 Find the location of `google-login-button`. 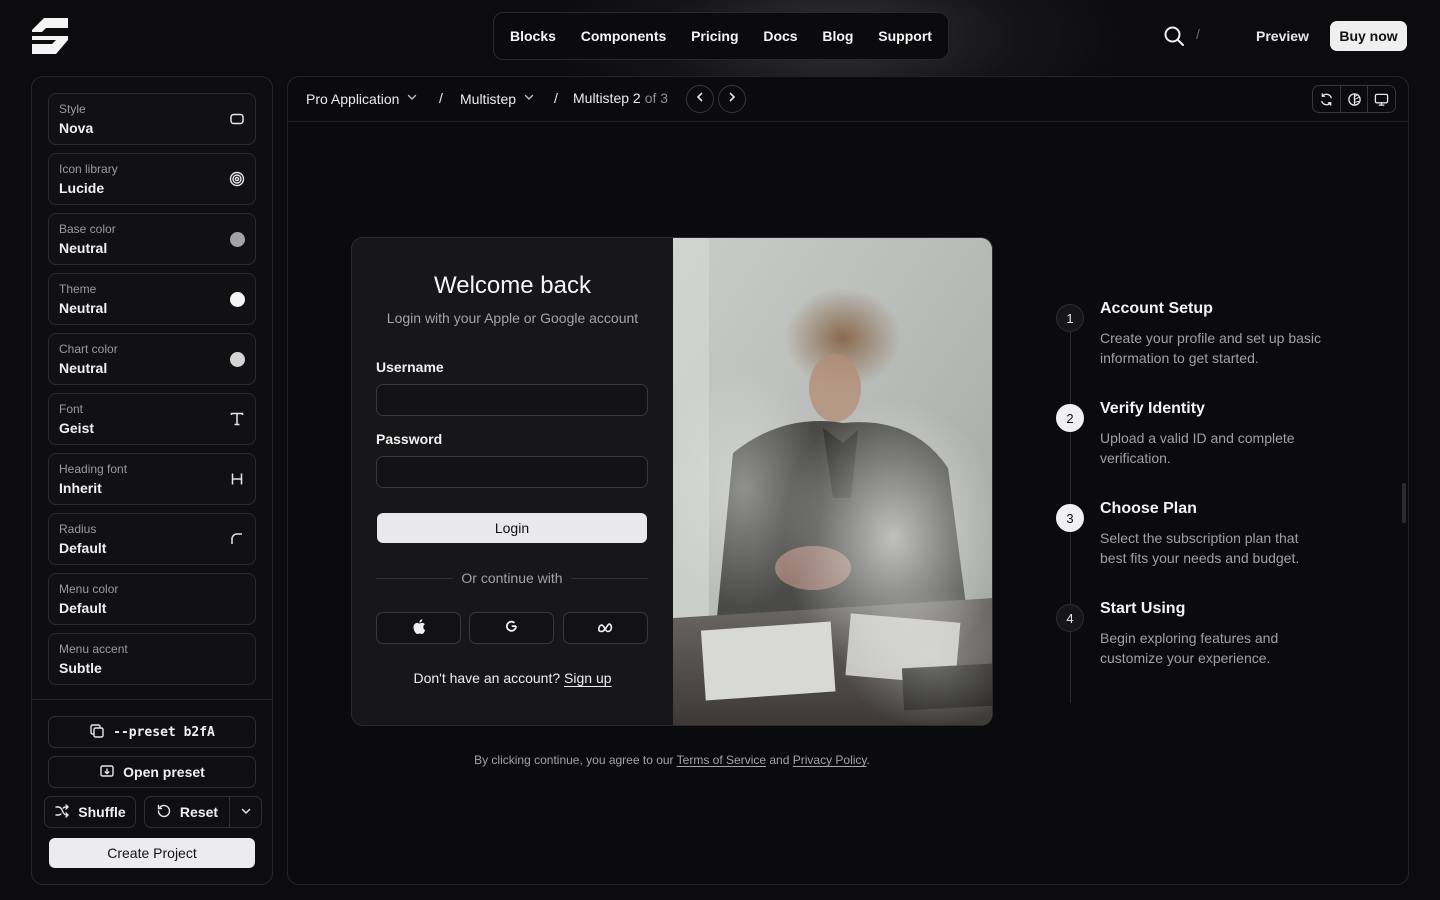

google-login-button is located at coordinates (511, 628).